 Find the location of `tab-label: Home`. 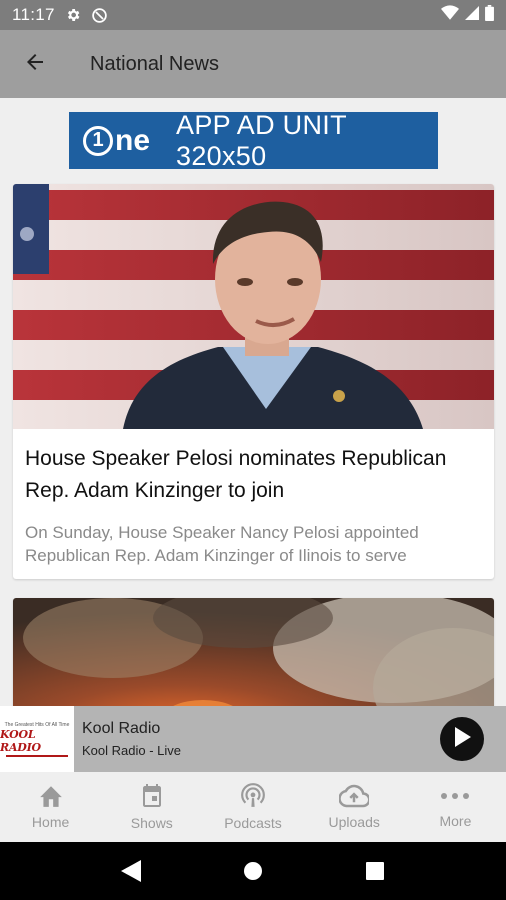

tab-label: Home is located at coordinates (50, 822).